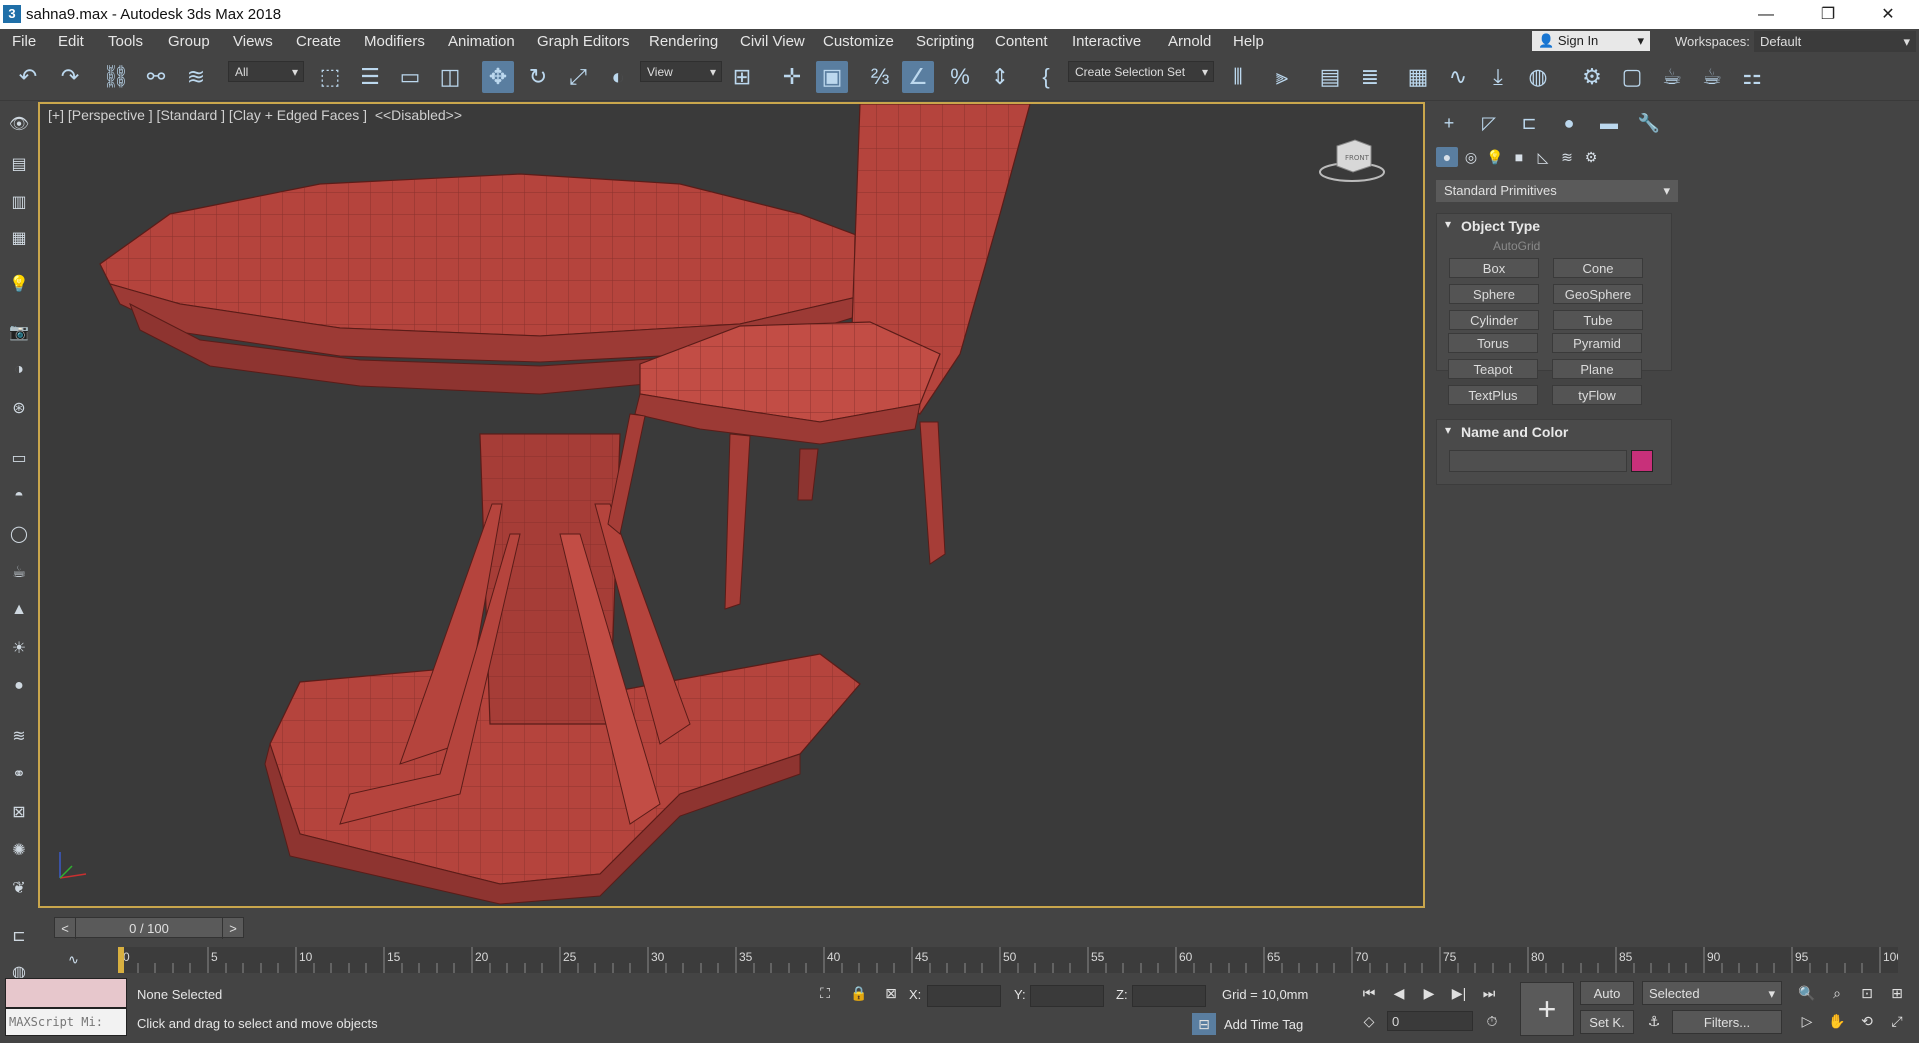 This screenshot has width=1919, height=1043. Describe the element at coordinates (1489, 123) in the screenshot. I see `modify-tab-icon: ◸` at that location.